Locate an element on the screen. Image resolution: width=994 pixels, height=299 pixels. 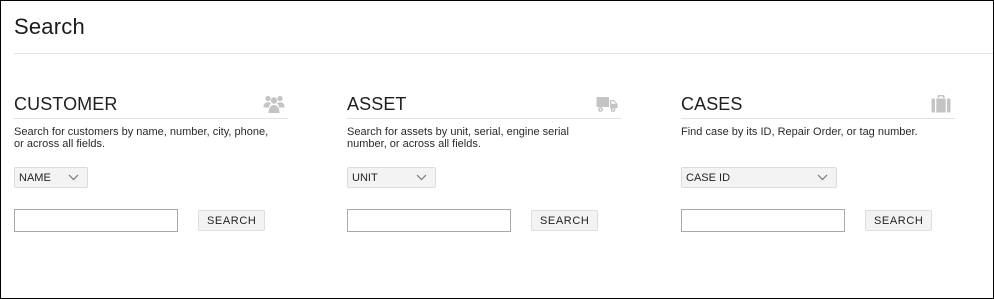
asset-panel-header: ASSET is located at coordinates (484, 106).